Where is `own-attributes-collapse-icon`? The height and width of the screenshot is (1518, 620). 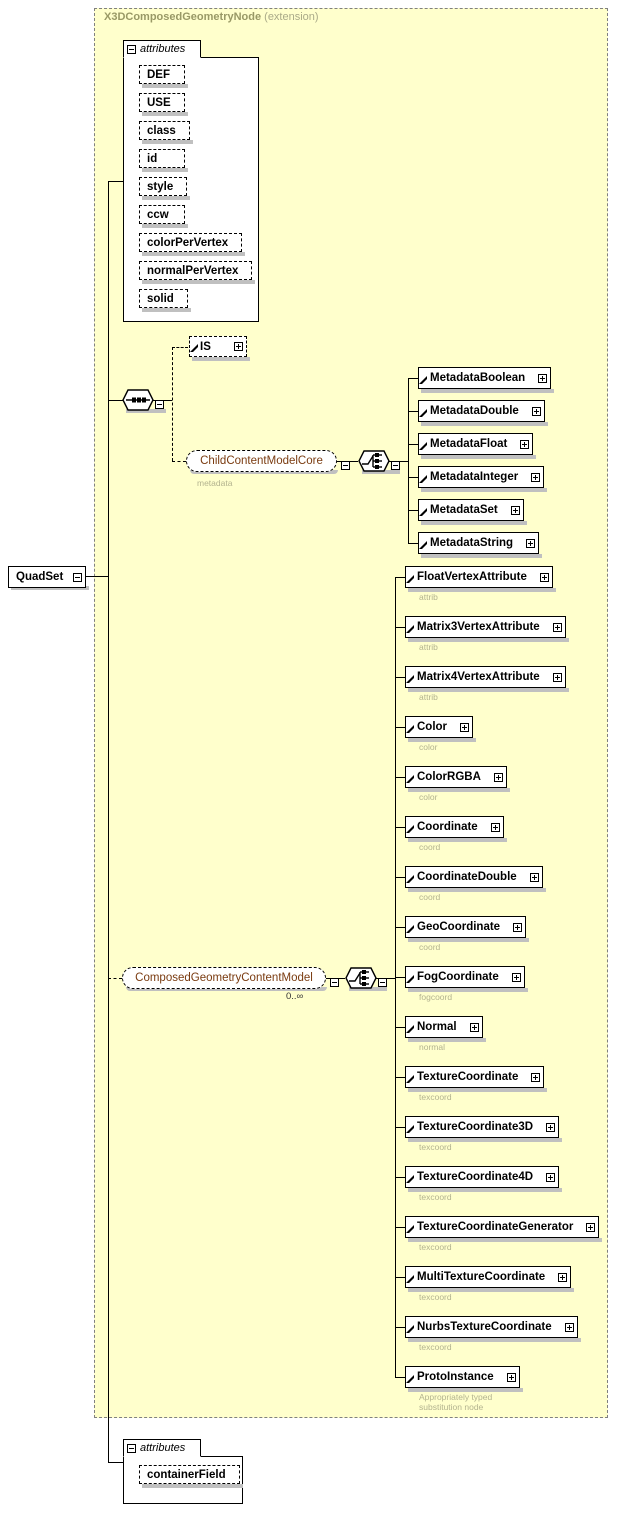
own-attributes-collapse-icon is located at coordinates (131, 1448).